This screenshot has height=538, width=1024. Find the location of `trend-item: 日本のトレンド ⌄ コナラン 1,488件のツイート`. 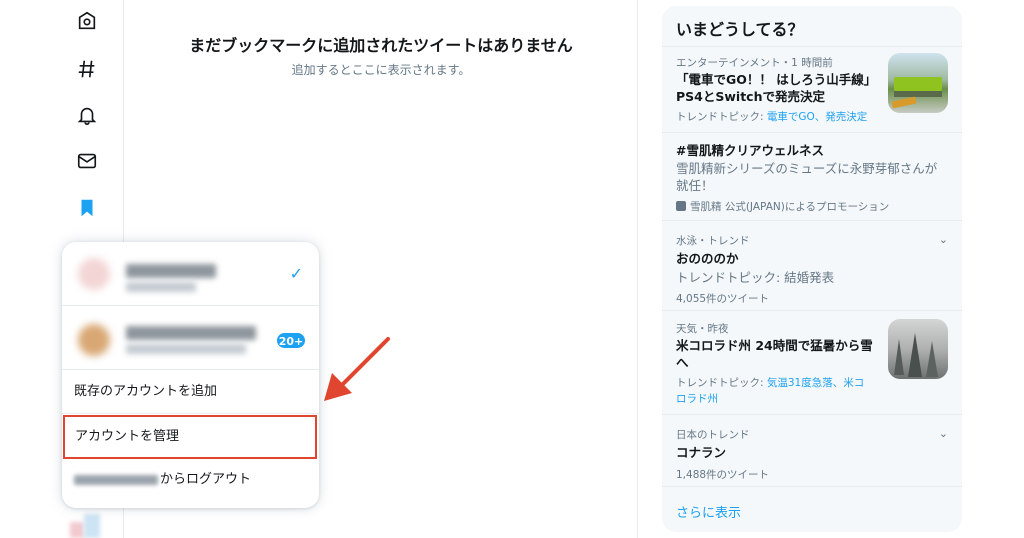

trend-item: 日本のトレンド ⌄ コナラン 1,488件のツイート is located at coordinates (812, 450).